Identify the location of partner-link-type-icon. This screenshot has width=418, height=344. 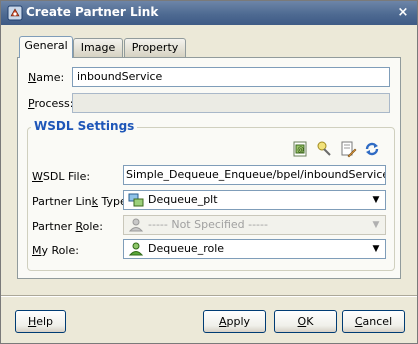
(136, 200).